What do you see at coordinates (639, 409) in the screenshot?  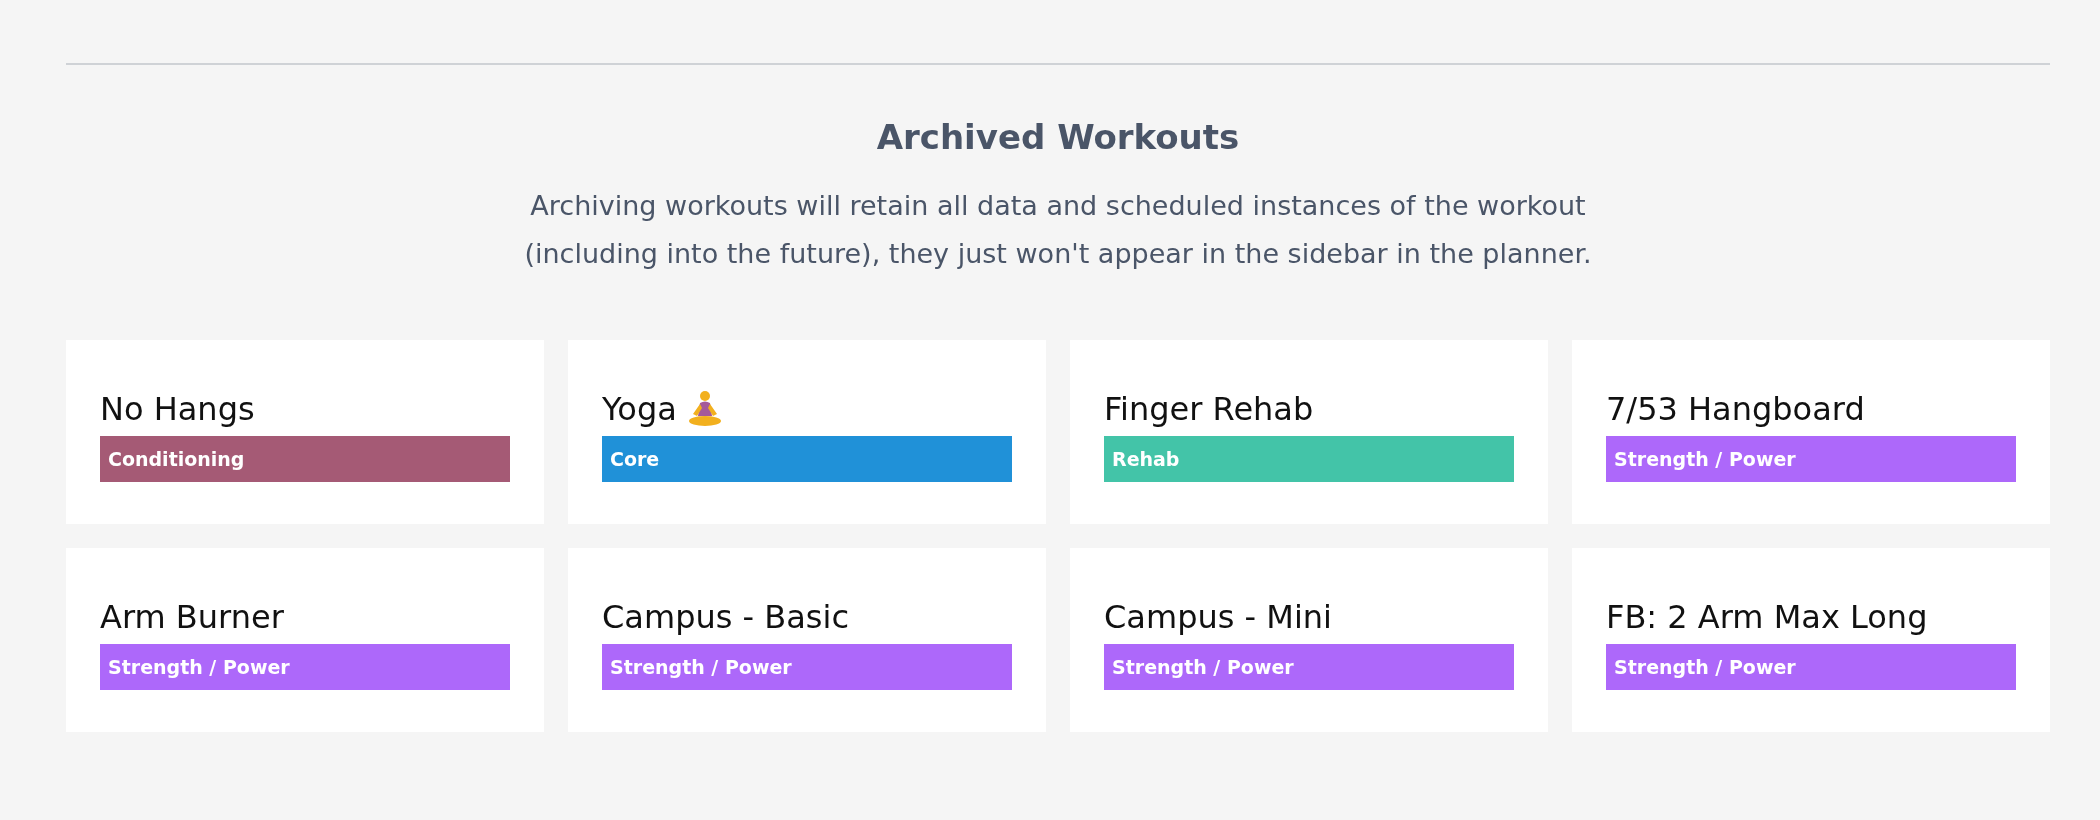 I see `workout-name: Yoga` at bounding box center [639, 409].